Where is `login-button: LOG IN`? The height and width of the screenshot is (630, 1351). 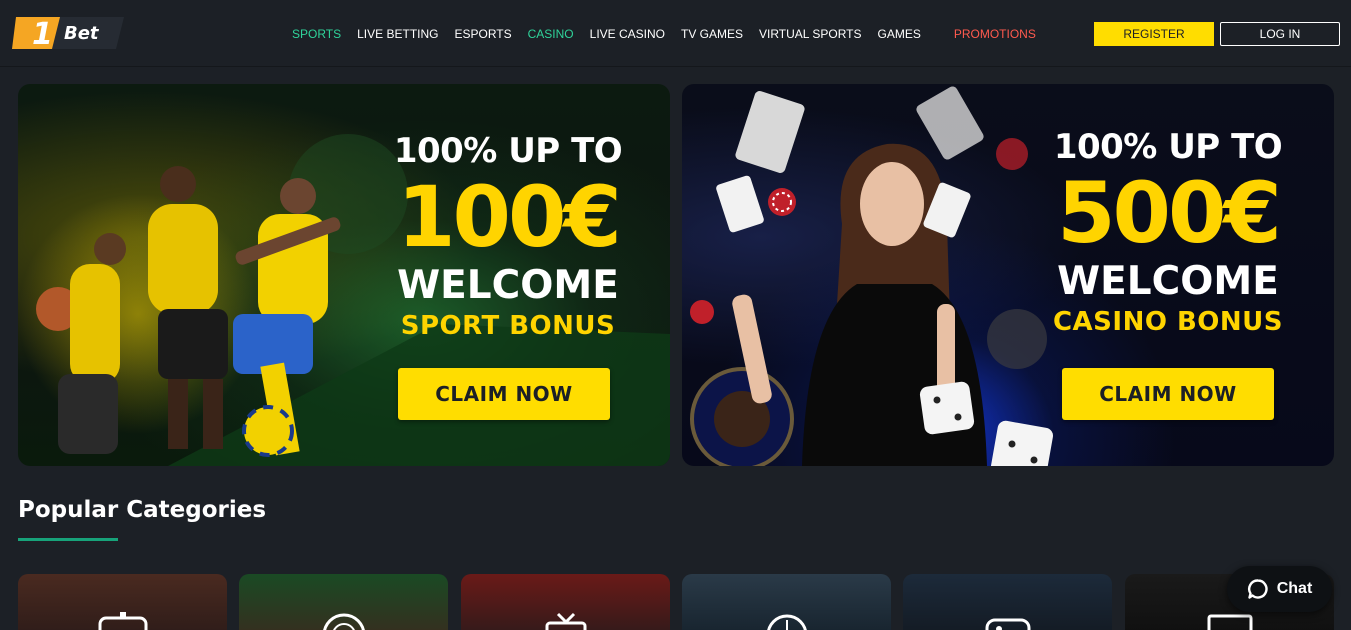 login-button: LOG IN is located at coordinates (1280, 34).